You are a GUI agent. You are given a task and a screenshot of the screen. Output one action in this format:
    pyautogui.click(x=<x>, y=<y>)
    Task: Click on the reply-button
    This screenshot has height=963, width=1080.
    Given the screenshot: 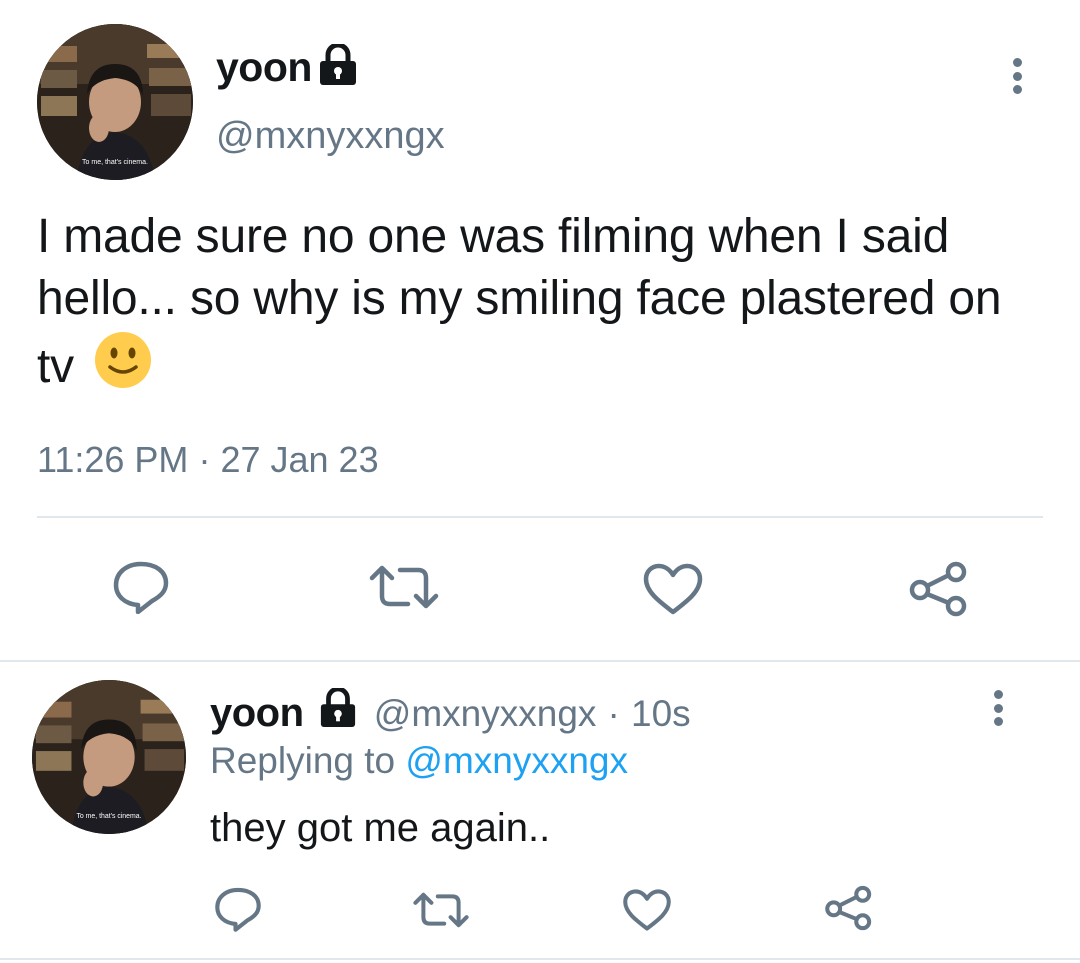 What is the action you would take?
    pyautogui.click(x=141, y=587)
    